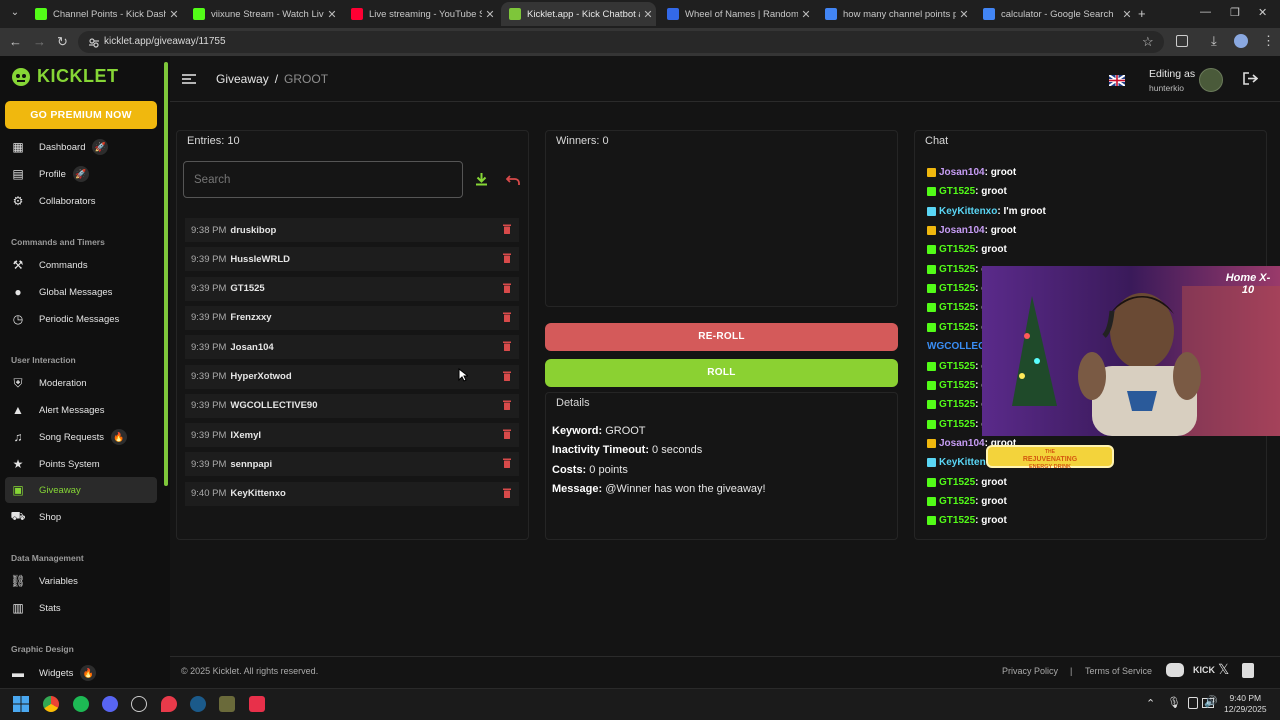 This screenshot has width=1280, height=720. What do you see at coordinates (166, 274) in the screenshot?
I see `sidebar-scrollbar` at bounding box center [166, 274].